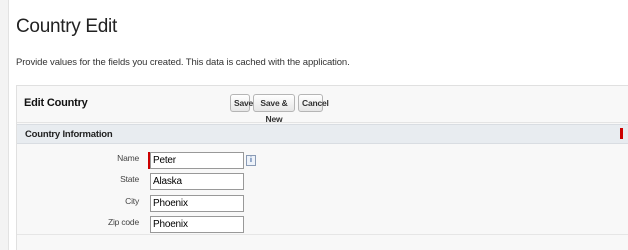 The image size is (628, 250). What do you see at coordinates (132, 201) in the screenshot?
I see `city-label: City` at bounding box center [132, 201].